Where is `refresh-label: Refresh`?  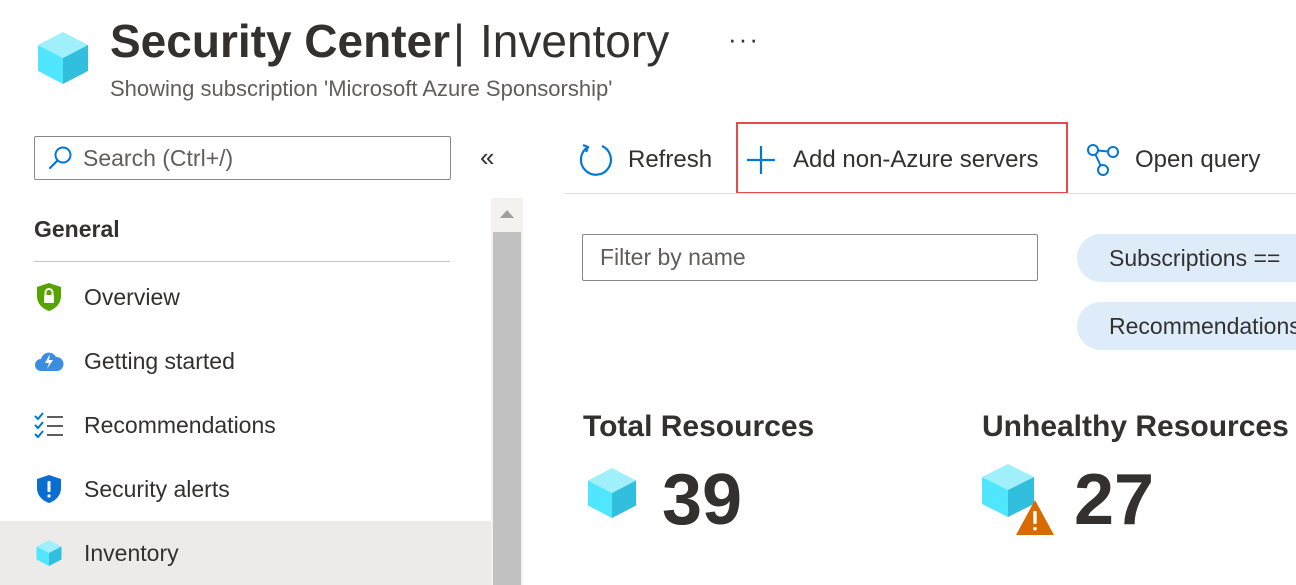 refresh-label: Refresh is located at coordinates (670, 159).